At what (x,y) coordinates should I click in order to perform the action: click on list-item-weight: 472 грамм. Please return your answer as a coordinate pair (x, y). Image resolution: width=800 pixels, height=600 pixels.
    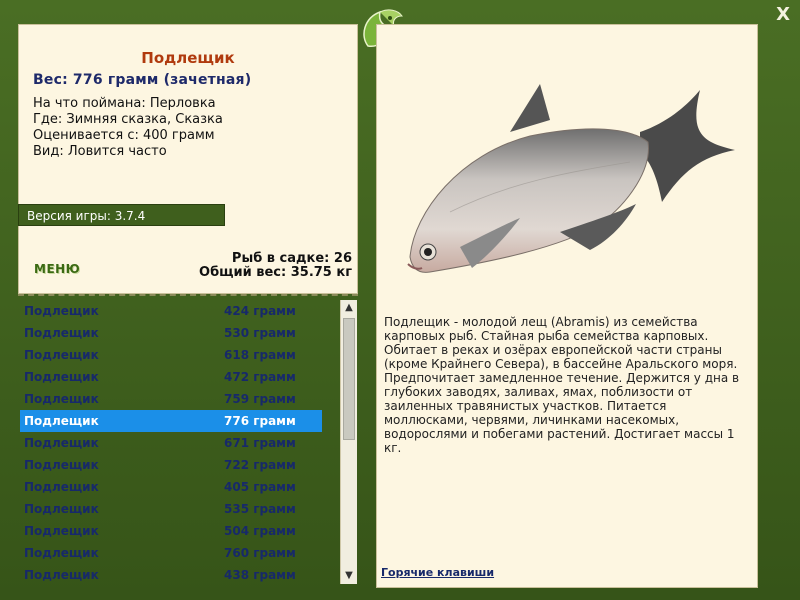
    Looking at the image, I should click on (260, 377).